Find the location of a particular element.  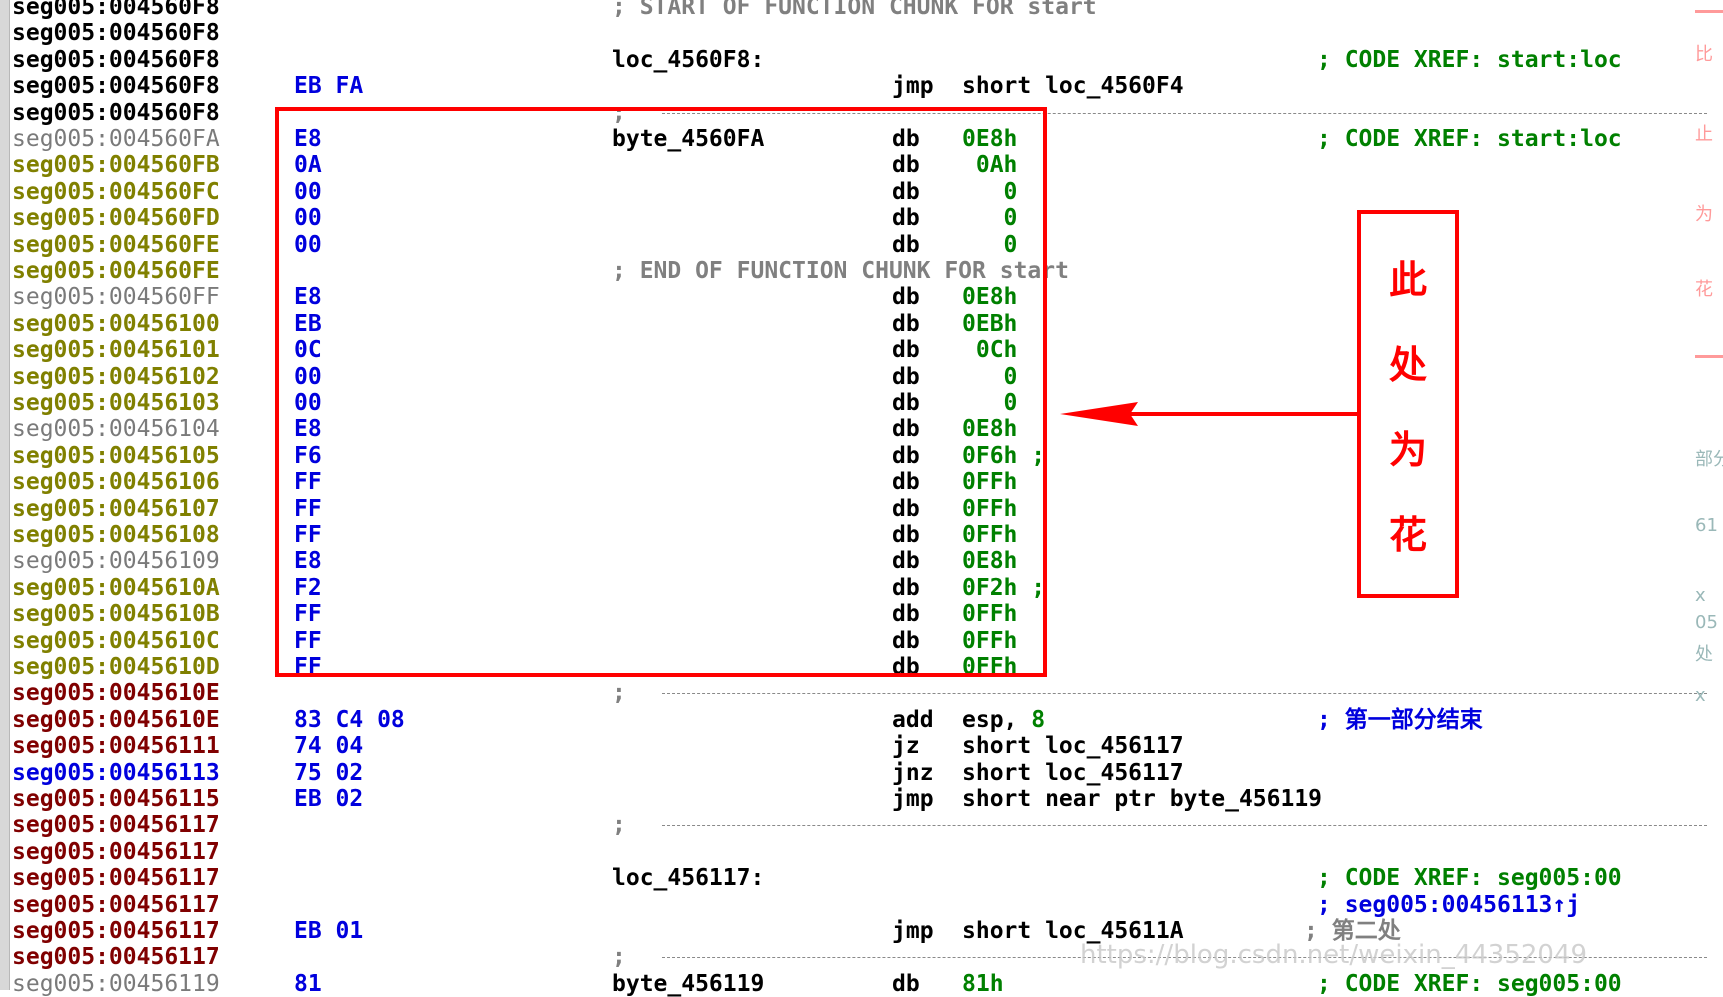

instruction-mnemonic: add is located at coordinates (913, 719).